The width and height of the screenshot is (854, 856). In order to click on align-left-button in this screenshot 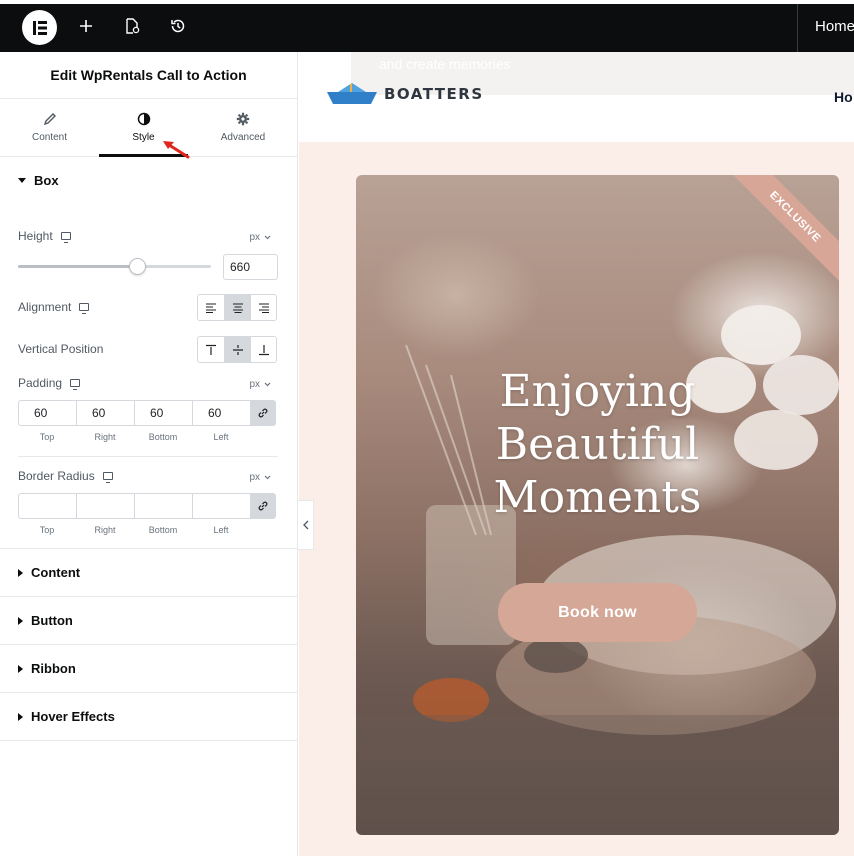, I will do `click(211, 307)`.